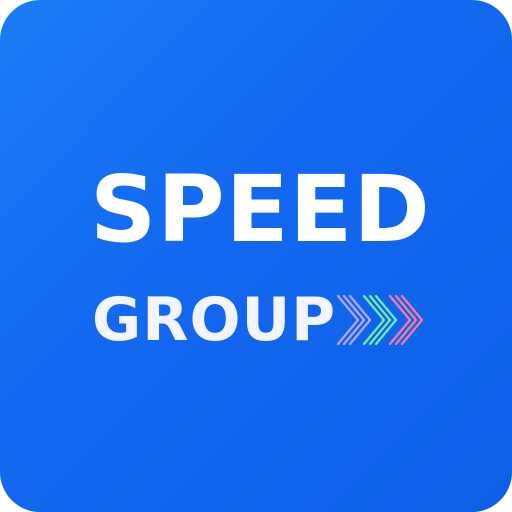  Describe the element at coordinates (380, 320) in the screenshot. I see `triple-chevron-right-icon` at that location.